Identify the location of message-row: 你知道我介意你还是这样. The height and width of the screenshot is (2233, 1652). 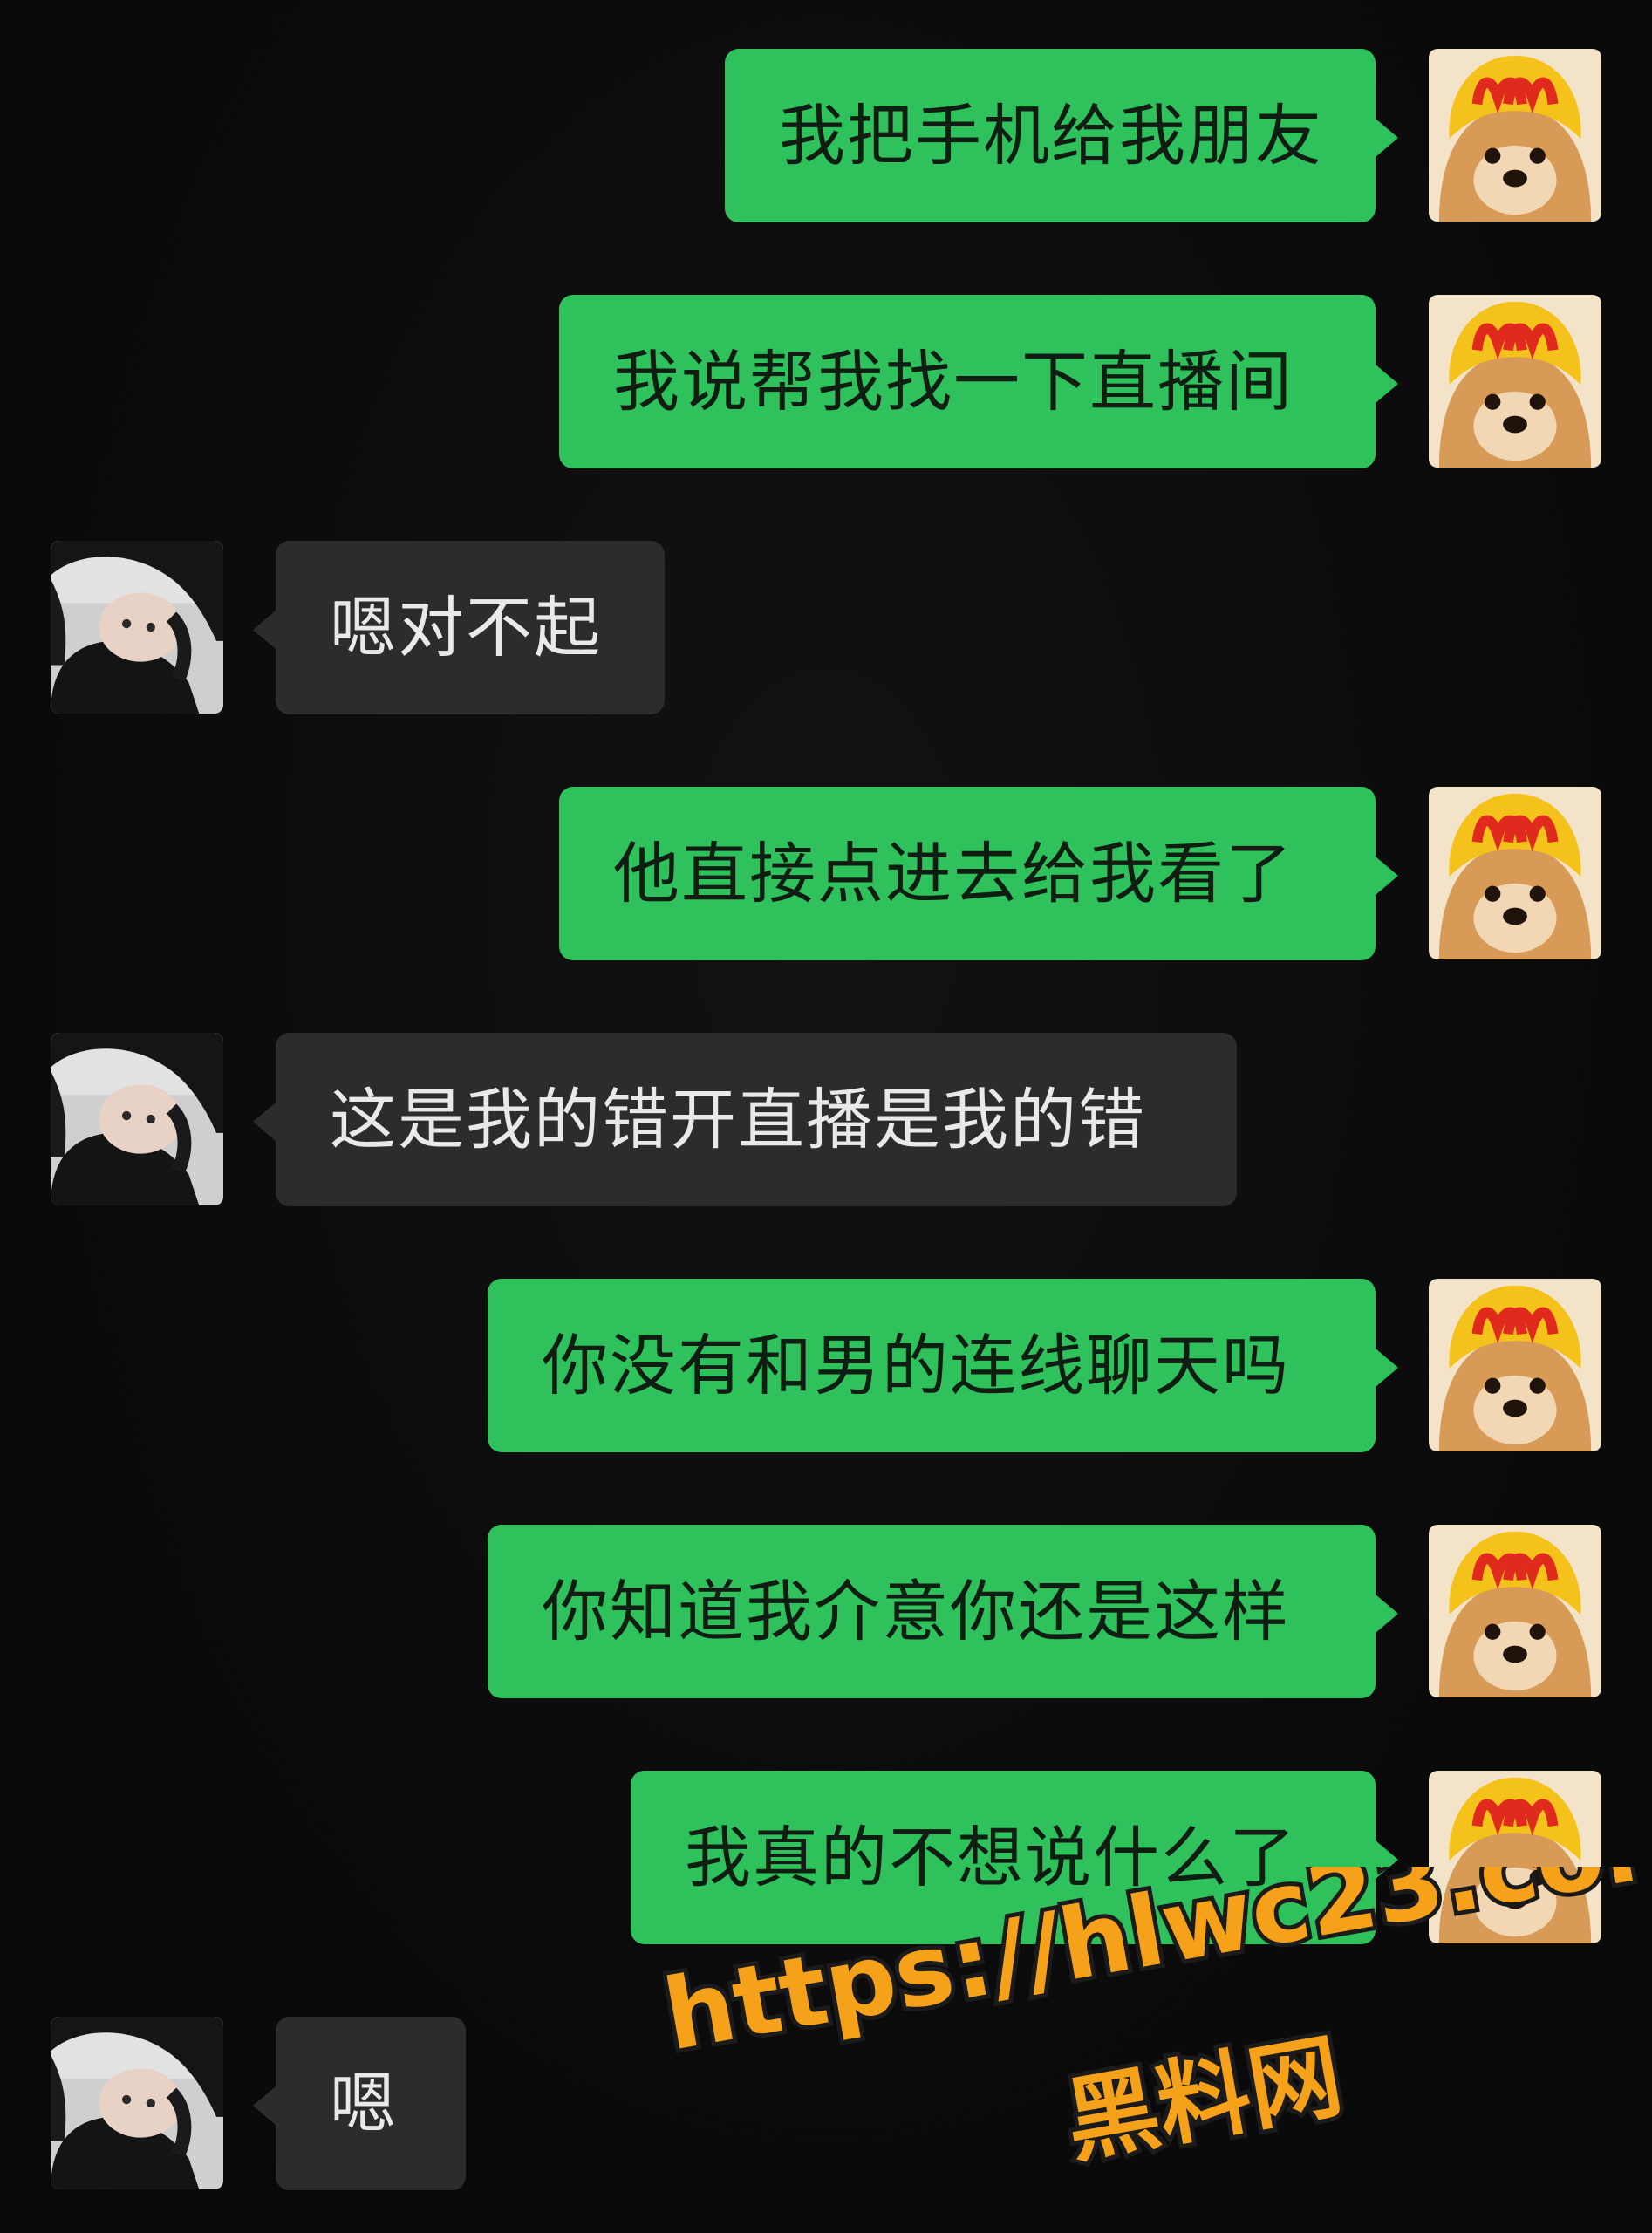
(826, 1612).